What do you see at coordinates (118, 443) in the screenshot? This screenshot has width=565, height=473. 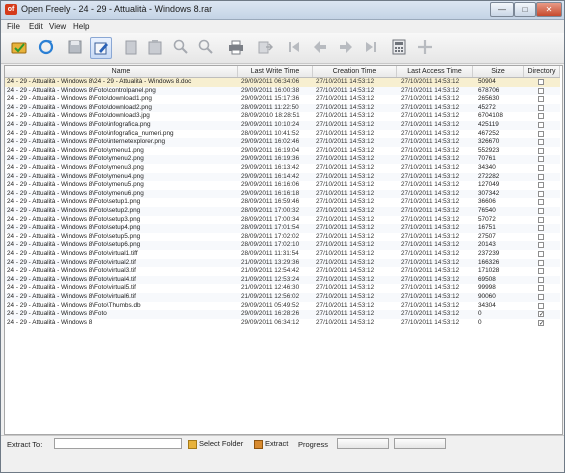 I see `extract-to-input` at bounding box center [118, 443].